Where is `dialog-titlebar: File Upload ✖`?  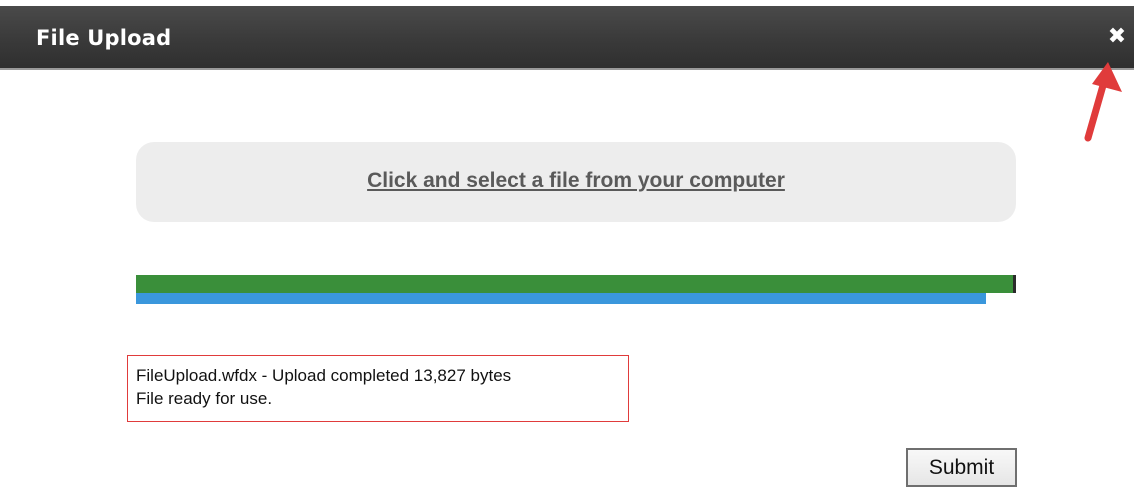 dialog-titlebar: File Upload ✖ is located at coordinates (567, 38).